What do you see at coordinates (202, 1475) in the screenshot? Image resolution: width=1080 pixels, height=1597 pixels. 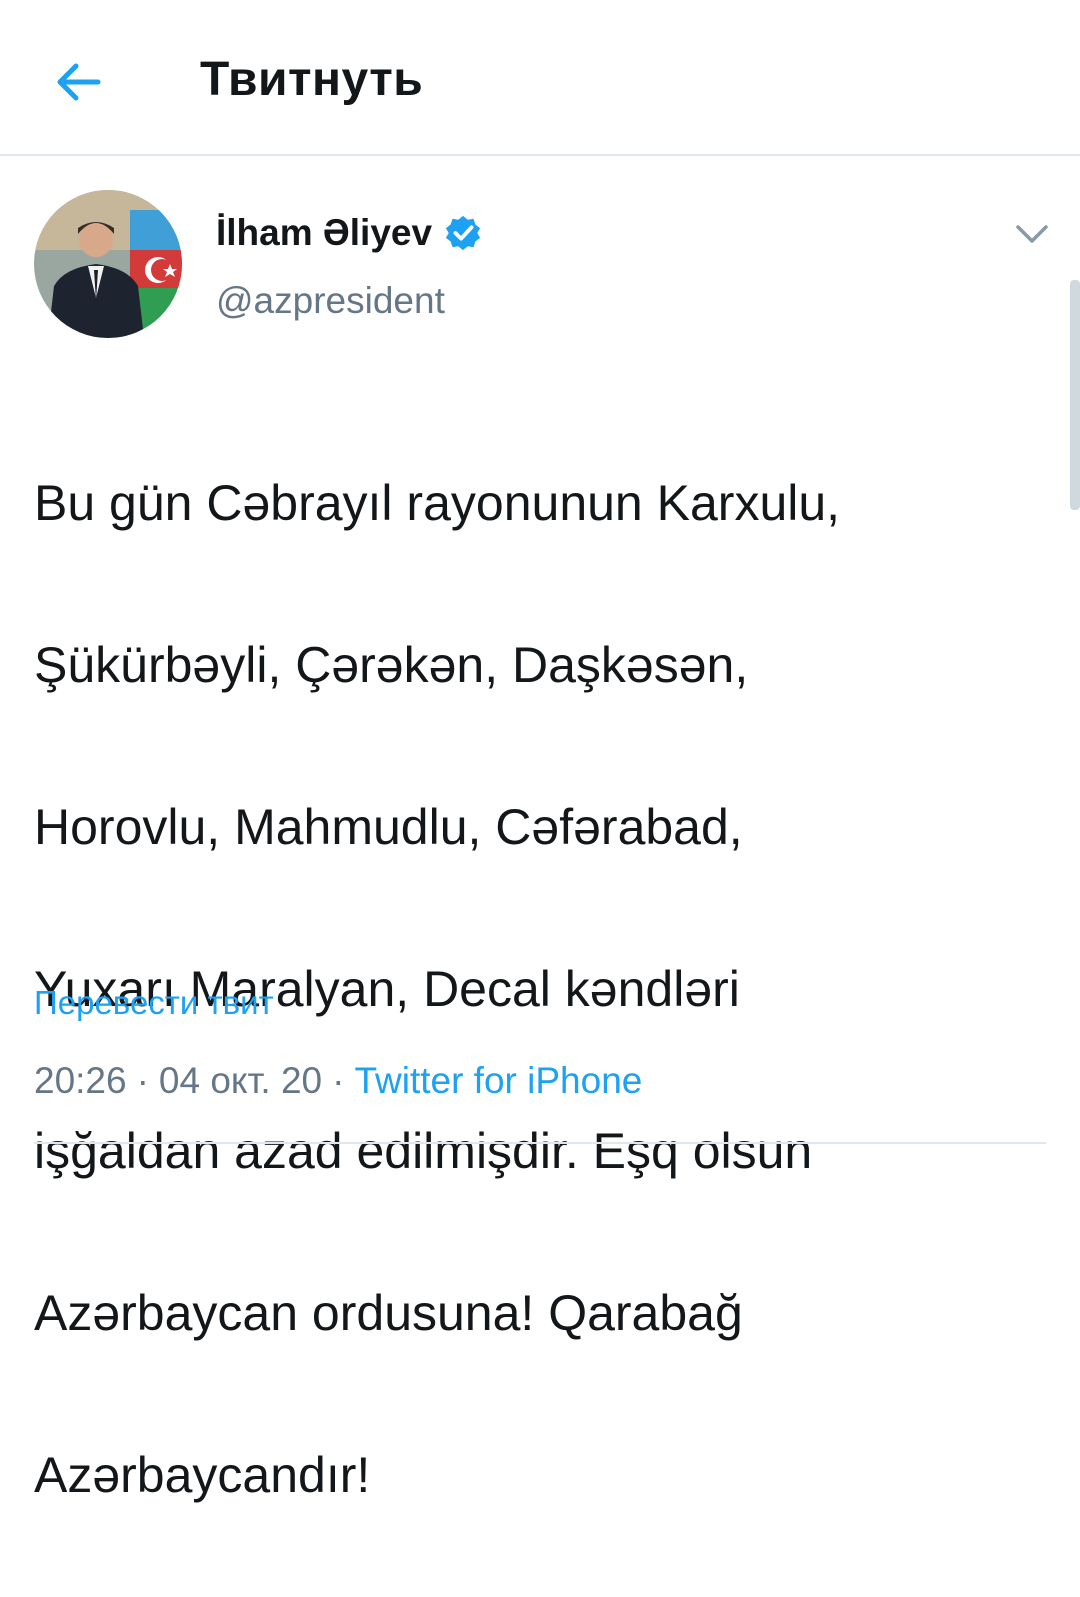 I see `tweet-text-line: Azərbaycandır!` at bounding box center [202, 1475].